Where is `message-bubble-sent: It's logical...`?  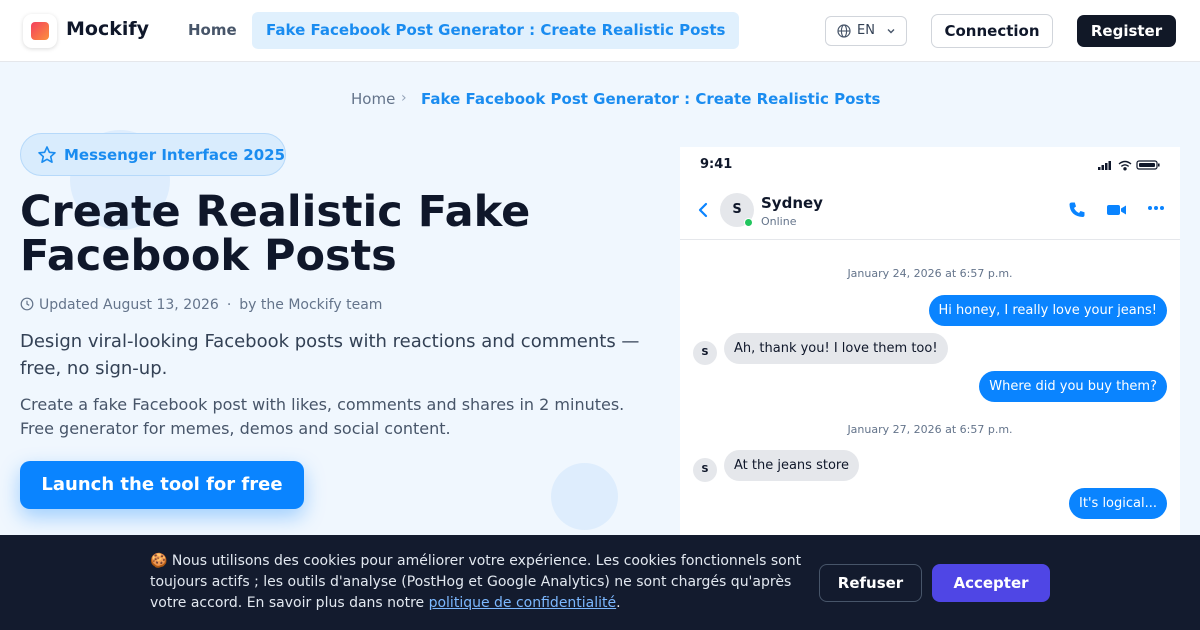 message-bubble-sent: It's logical... is located at coordinates (1118, 503).